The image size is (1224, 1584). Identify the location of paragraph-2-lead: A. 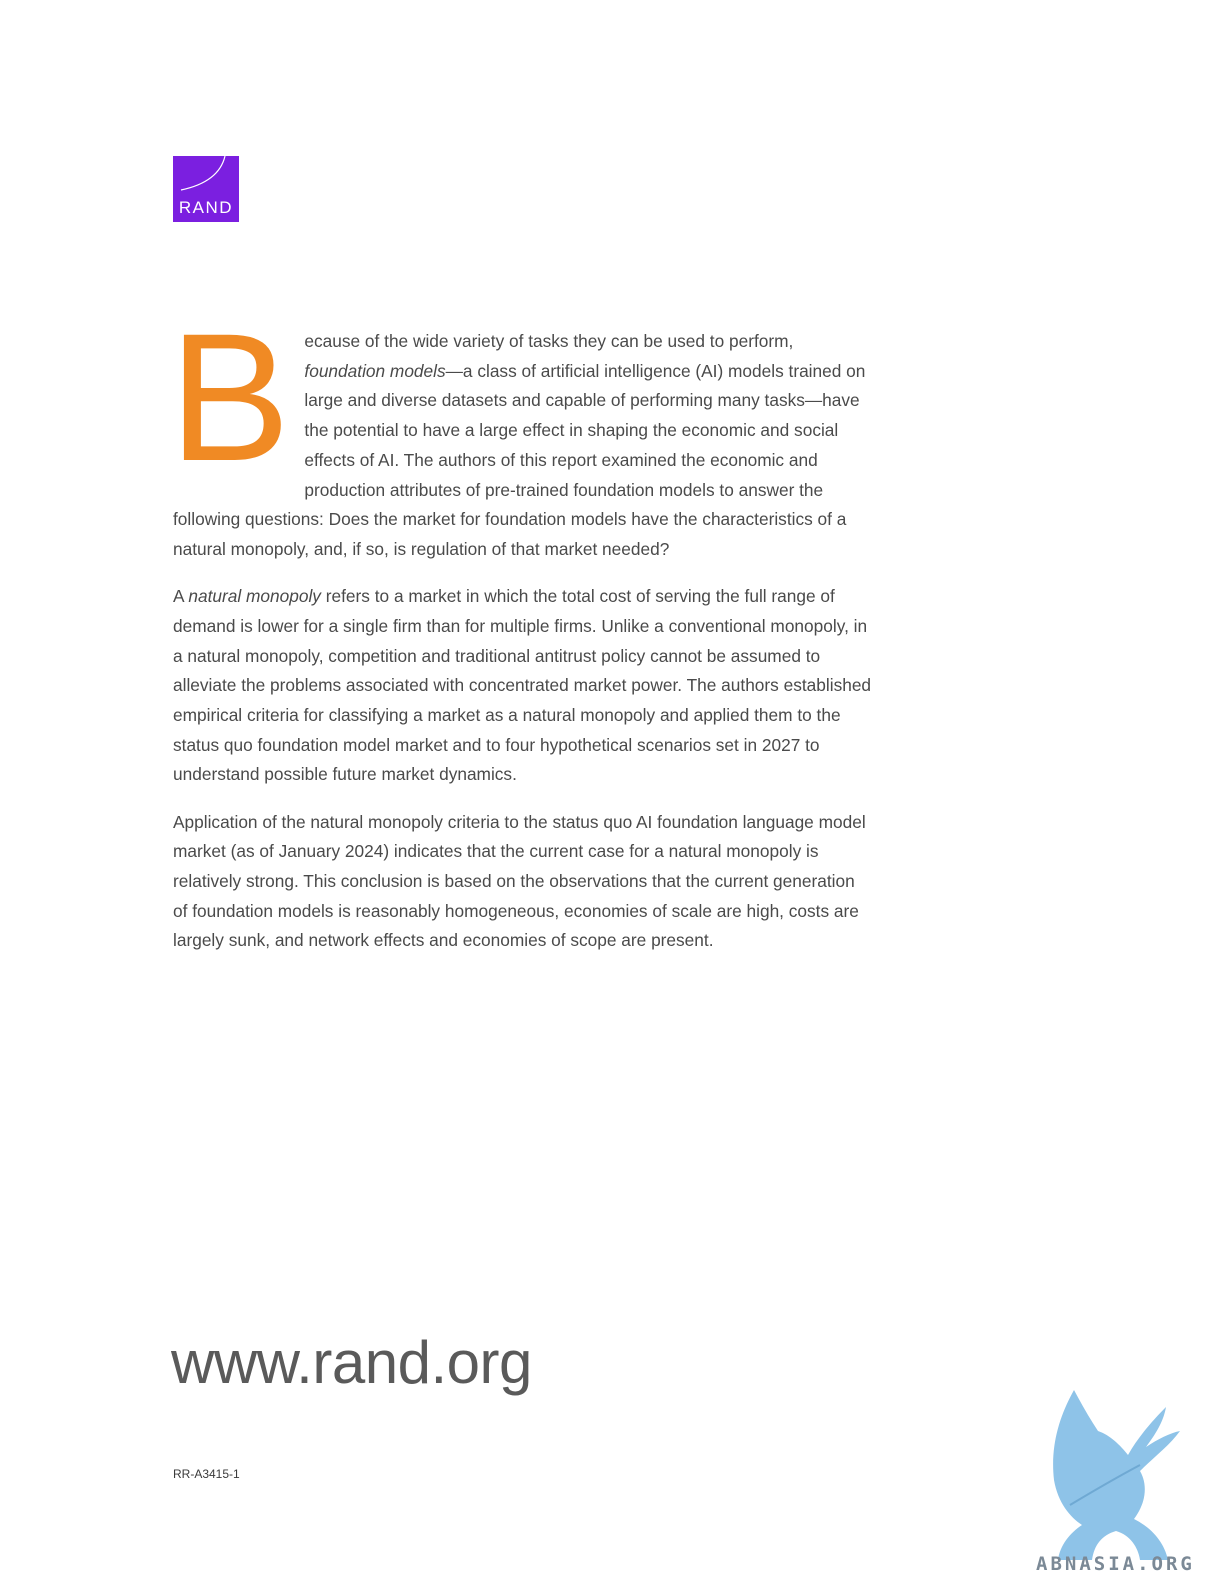
(181, 596).